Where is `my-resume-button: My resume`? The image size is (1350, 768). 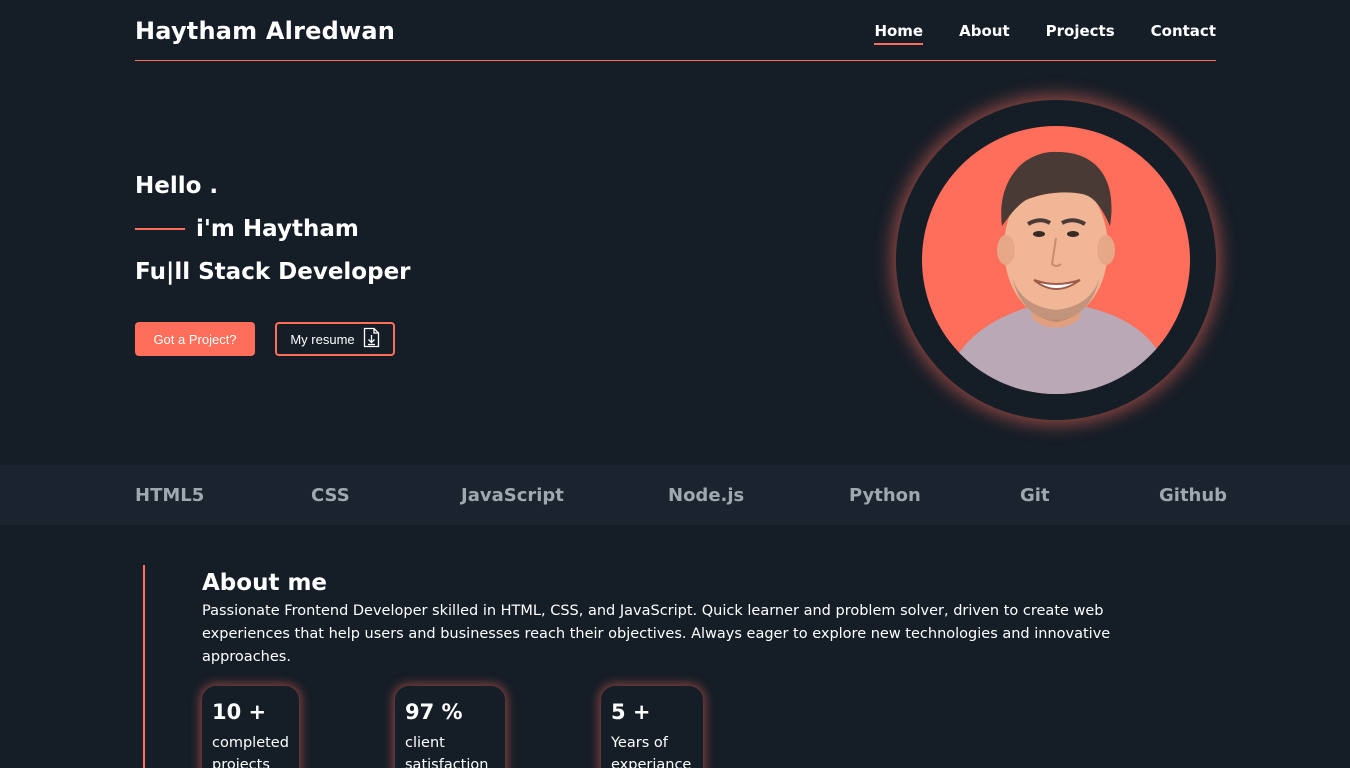
my-resume-button: My resume is located at coordinates (335, 339).